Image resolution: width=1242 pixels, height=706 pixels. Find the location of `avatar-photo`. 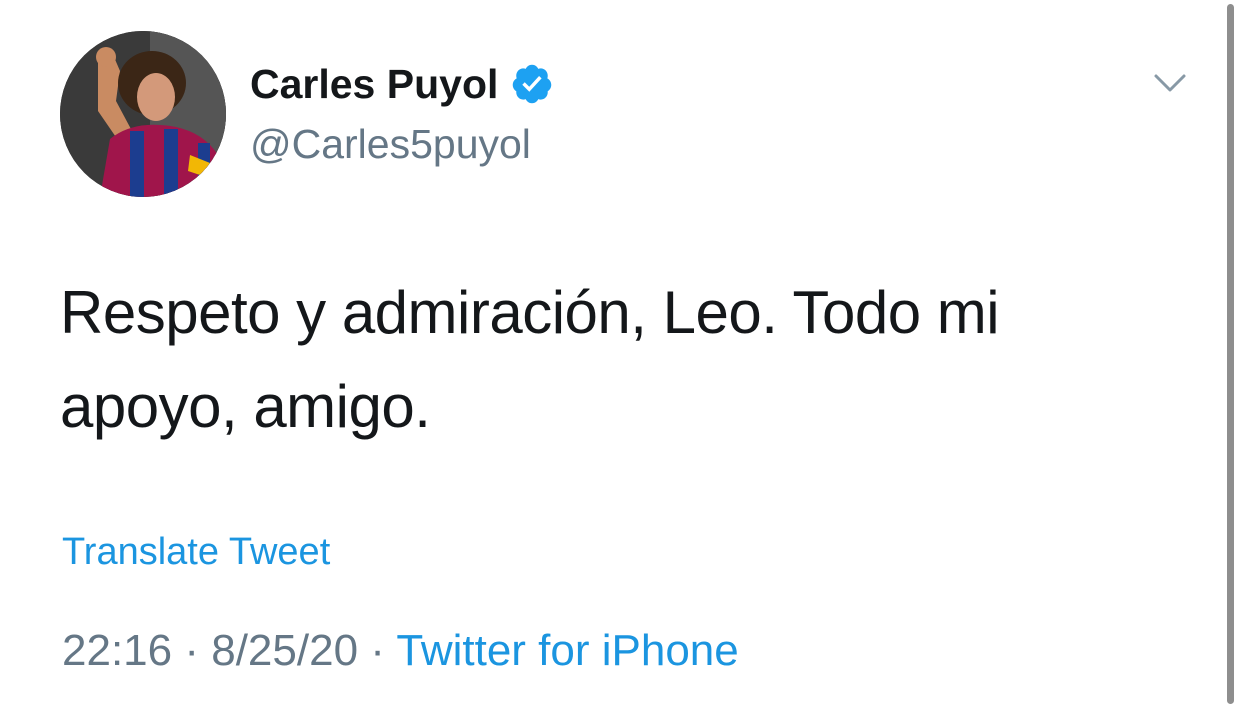

avatar-photo is located at coordinates (143, 114).